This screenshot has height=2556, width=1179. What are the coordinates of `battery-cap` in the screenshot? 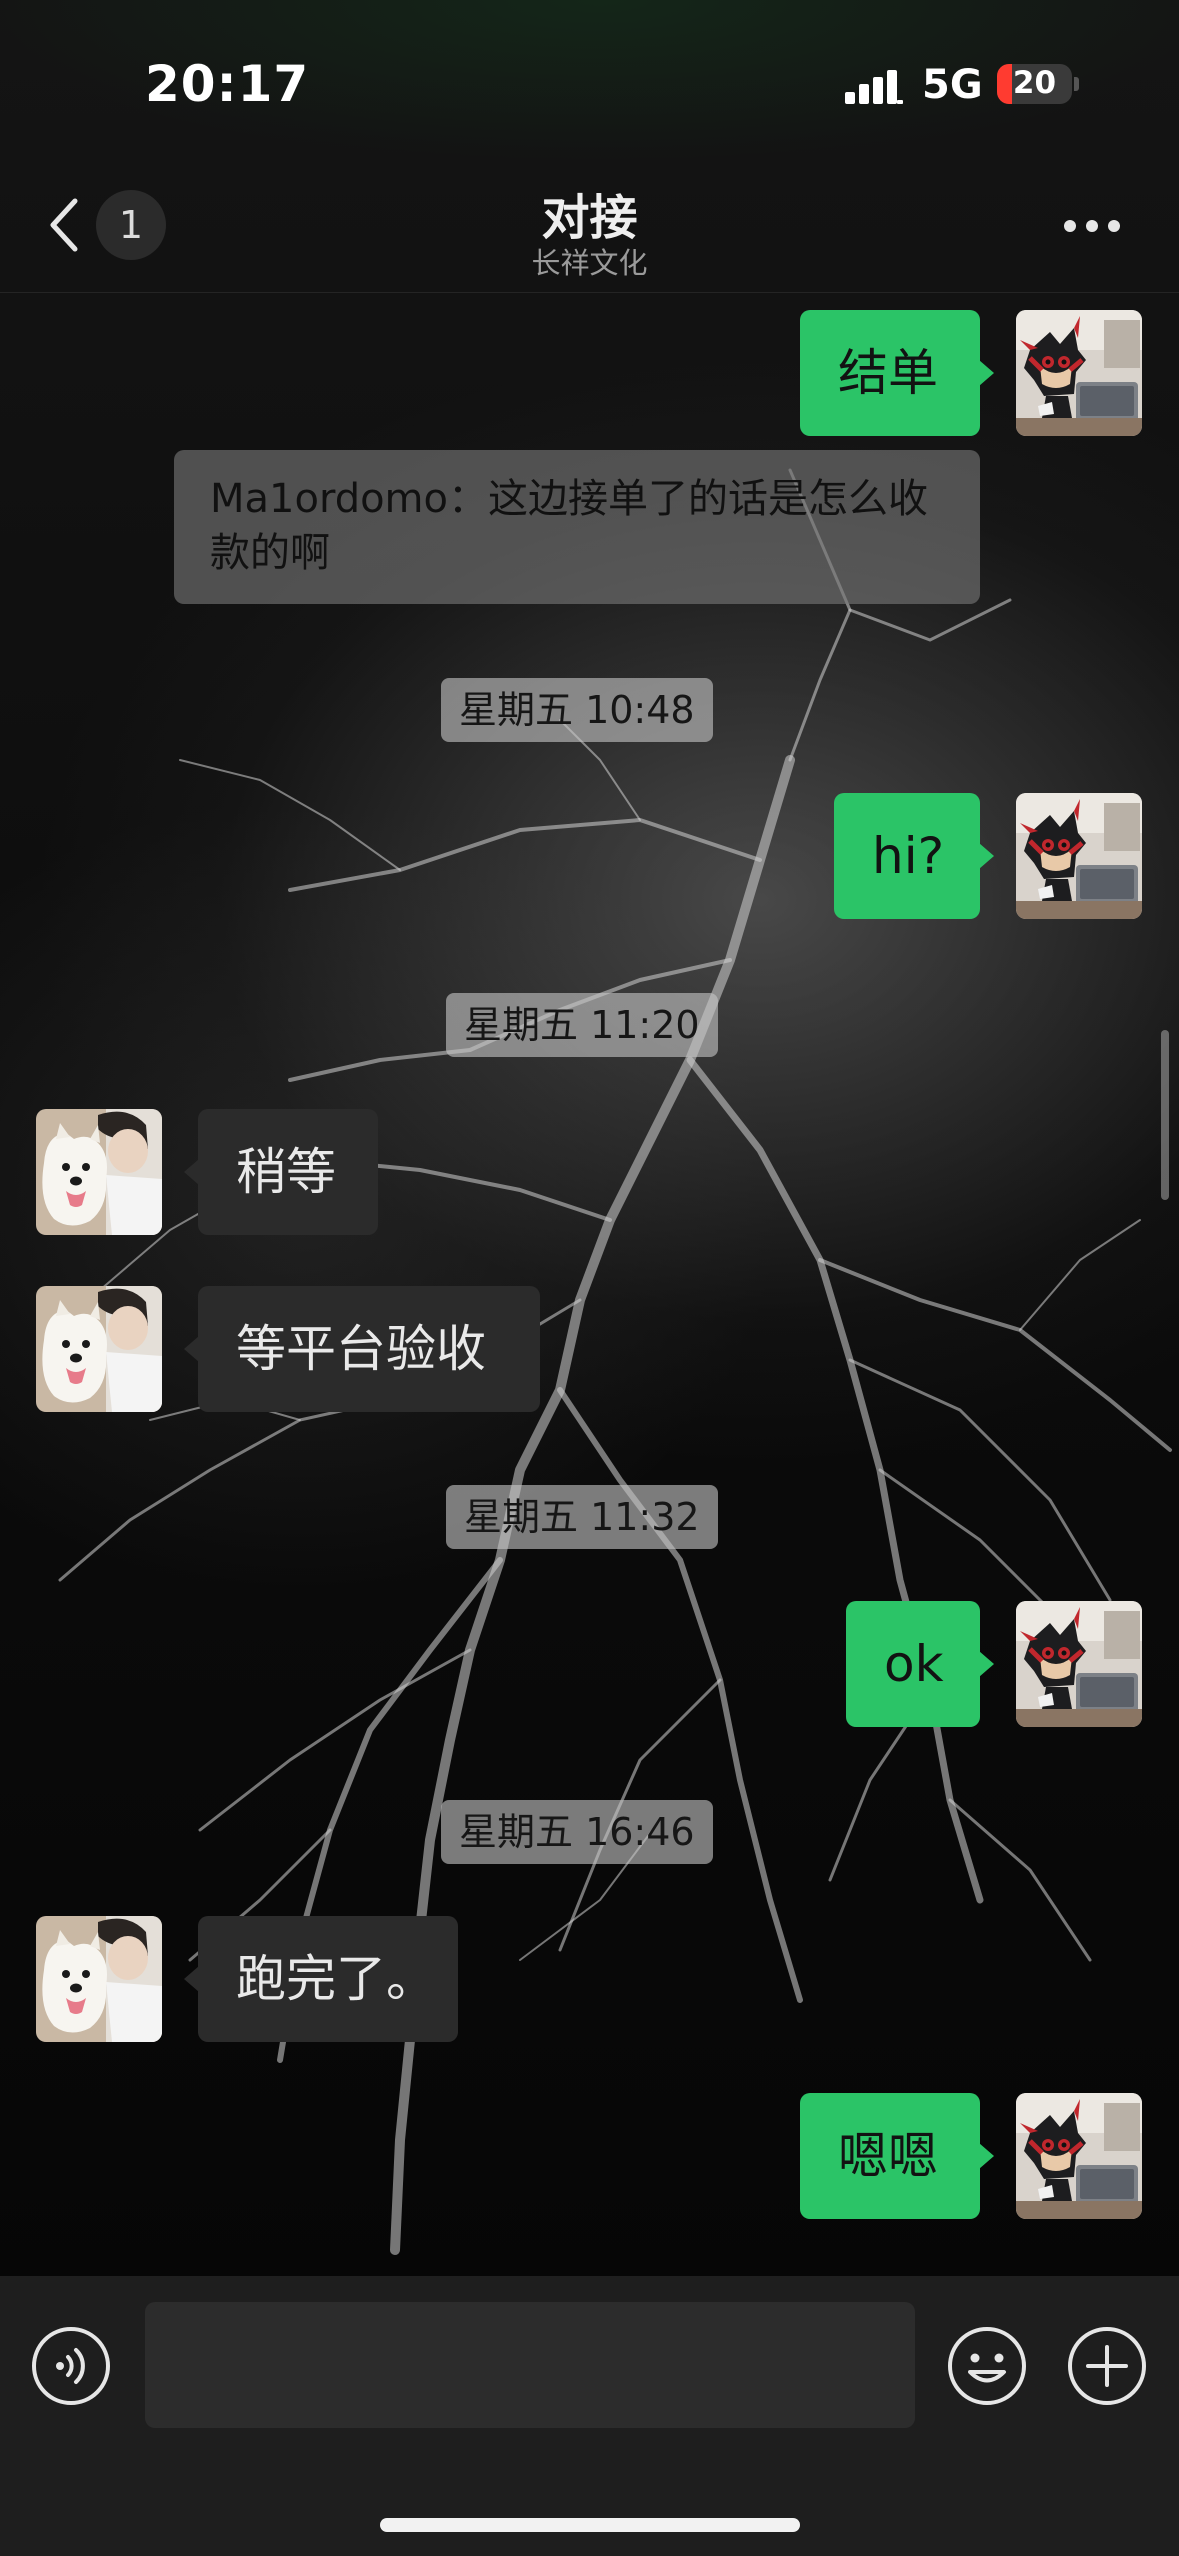 It's located at (1076, 84).